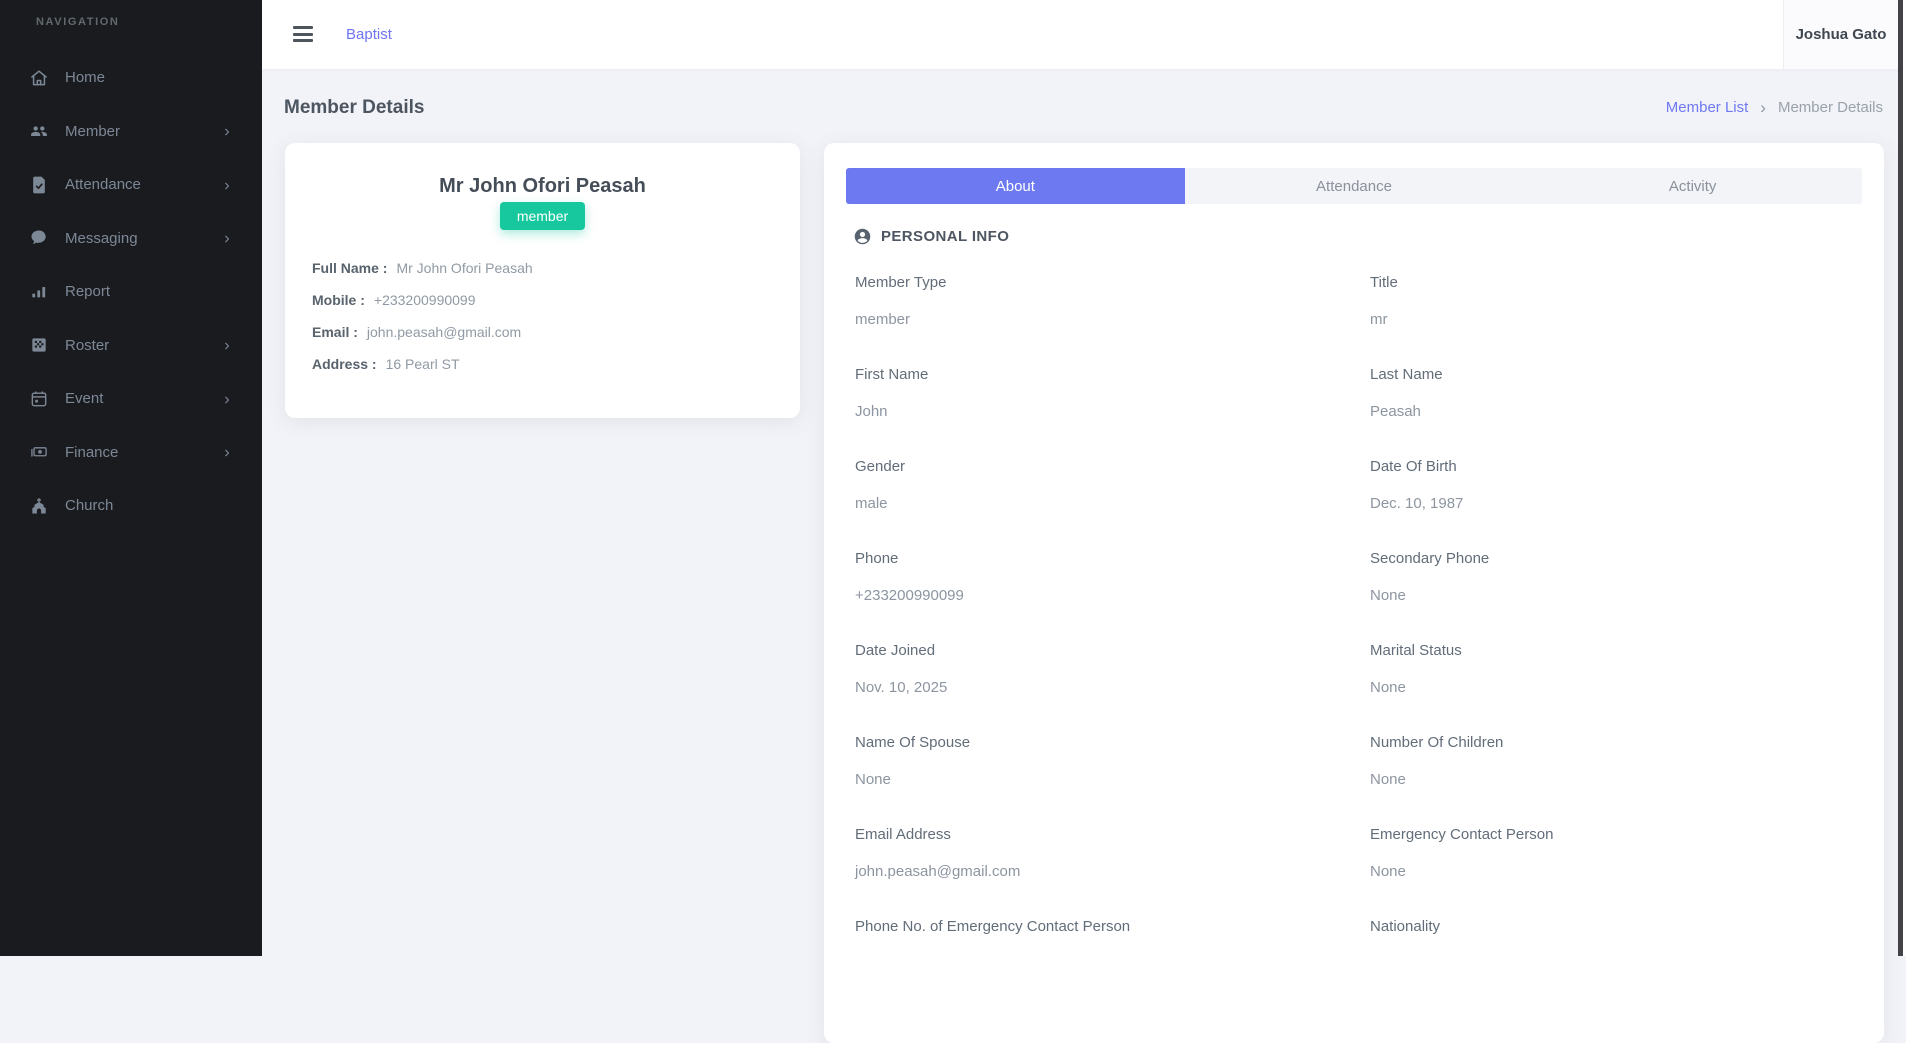  What do you see at coordinates (871, 503) in the screenshot?
I see `field-value: male` at bounding box center [871, 503].